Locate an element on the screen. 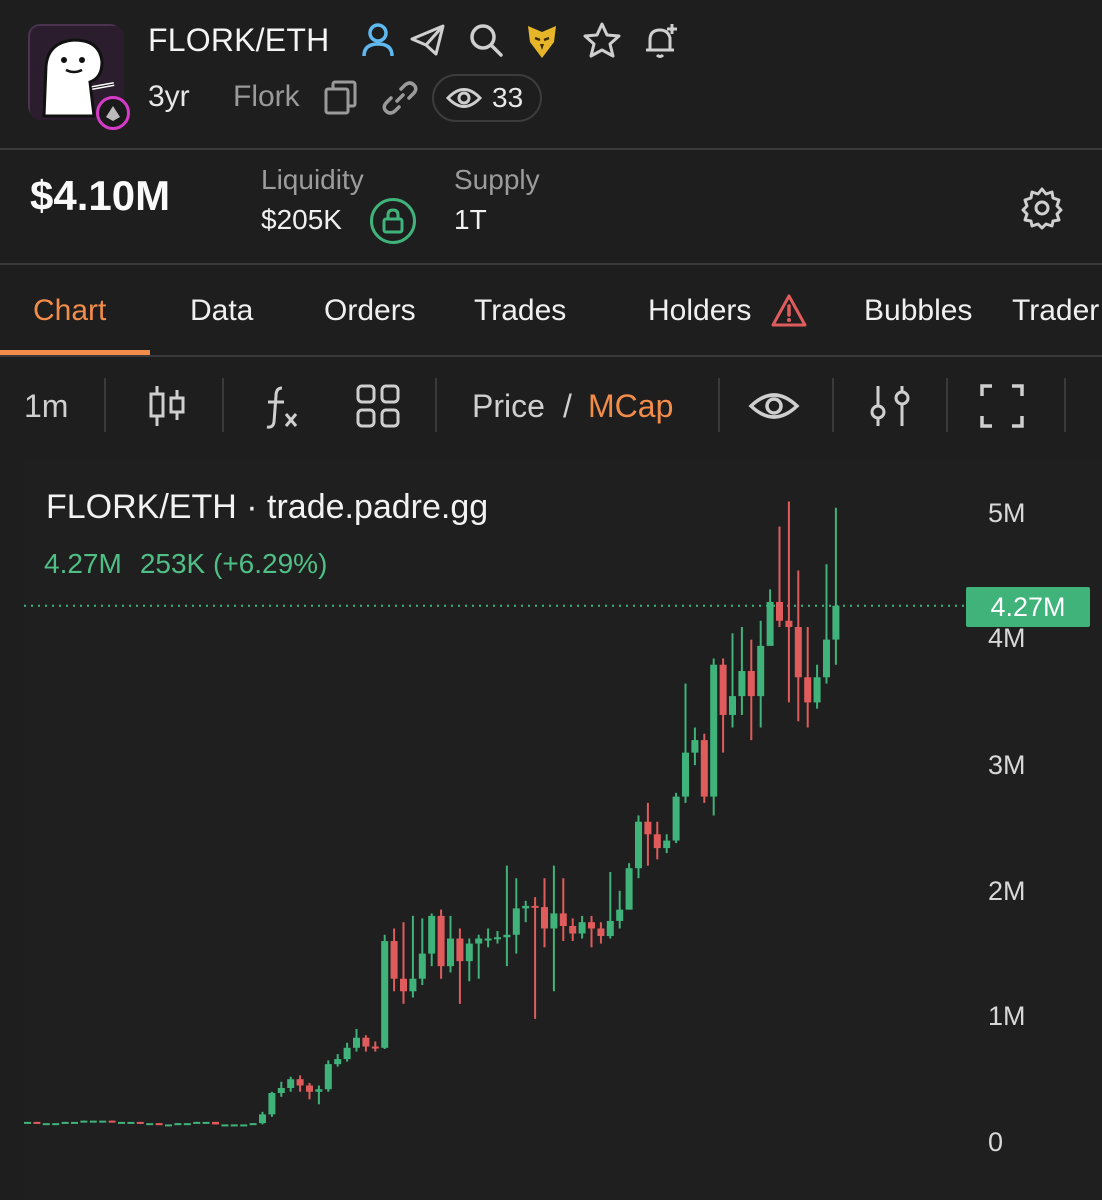 This screenshot has height=1200, width=1102. chart-legend: 4.27M 253K (+6.29%) is located at coordinates (194, 564).